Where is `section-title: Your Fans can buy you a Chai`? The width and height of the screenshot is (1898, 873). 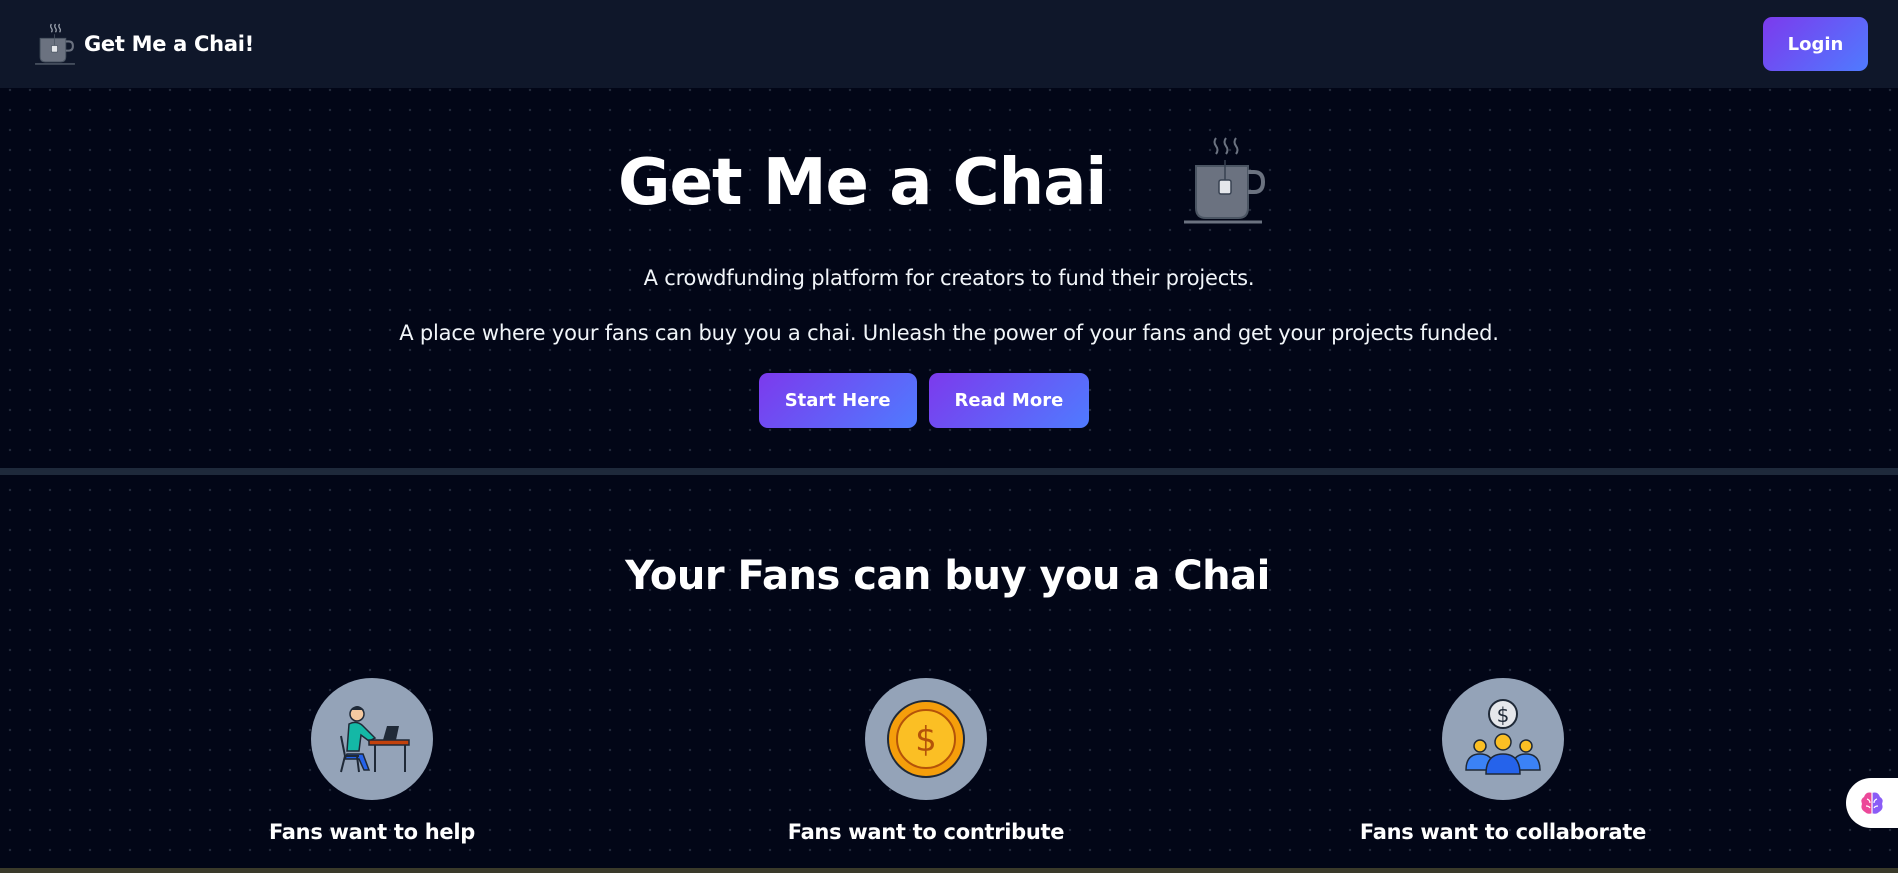
section-title: Your Fans can buy you a Chai is located at coordinates (947, 576).